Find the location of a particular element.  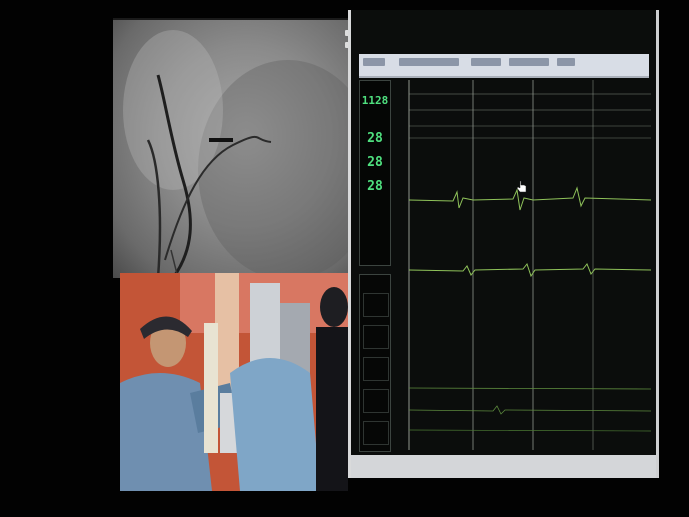

vital-value-1: 1128 is located at coordinates (375, 100).